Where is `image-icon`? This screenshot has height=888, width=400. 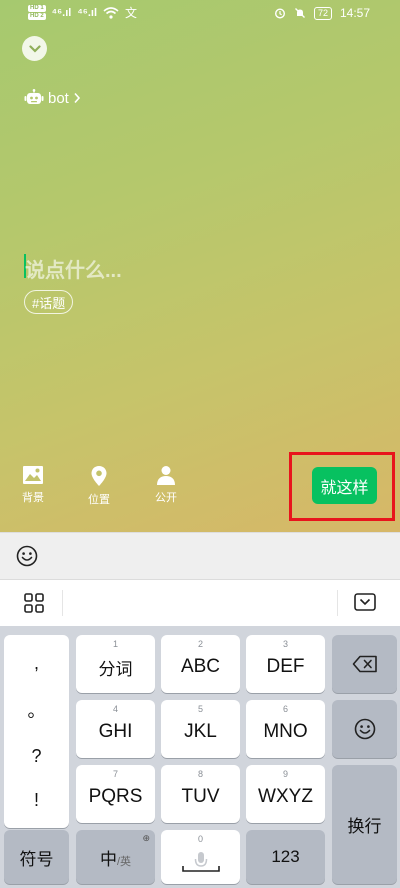
image-icon is located at coordinates (33, 475).